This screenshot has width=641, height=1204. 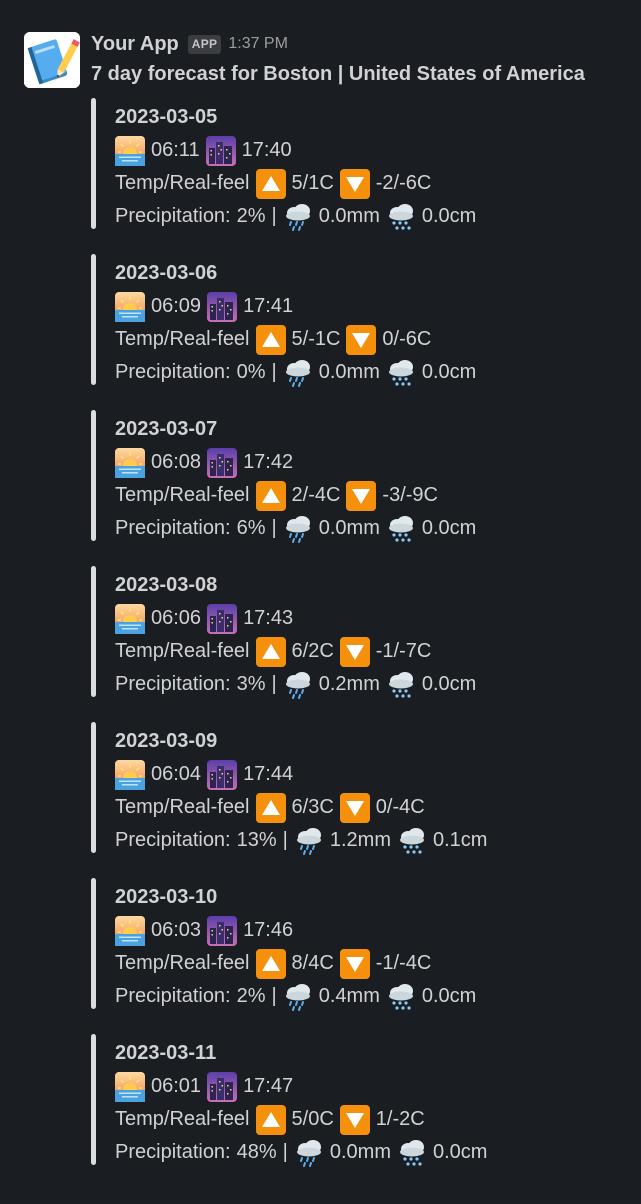 I want to click on sunrise-time: 06:01, so click(x=176, y=1086).